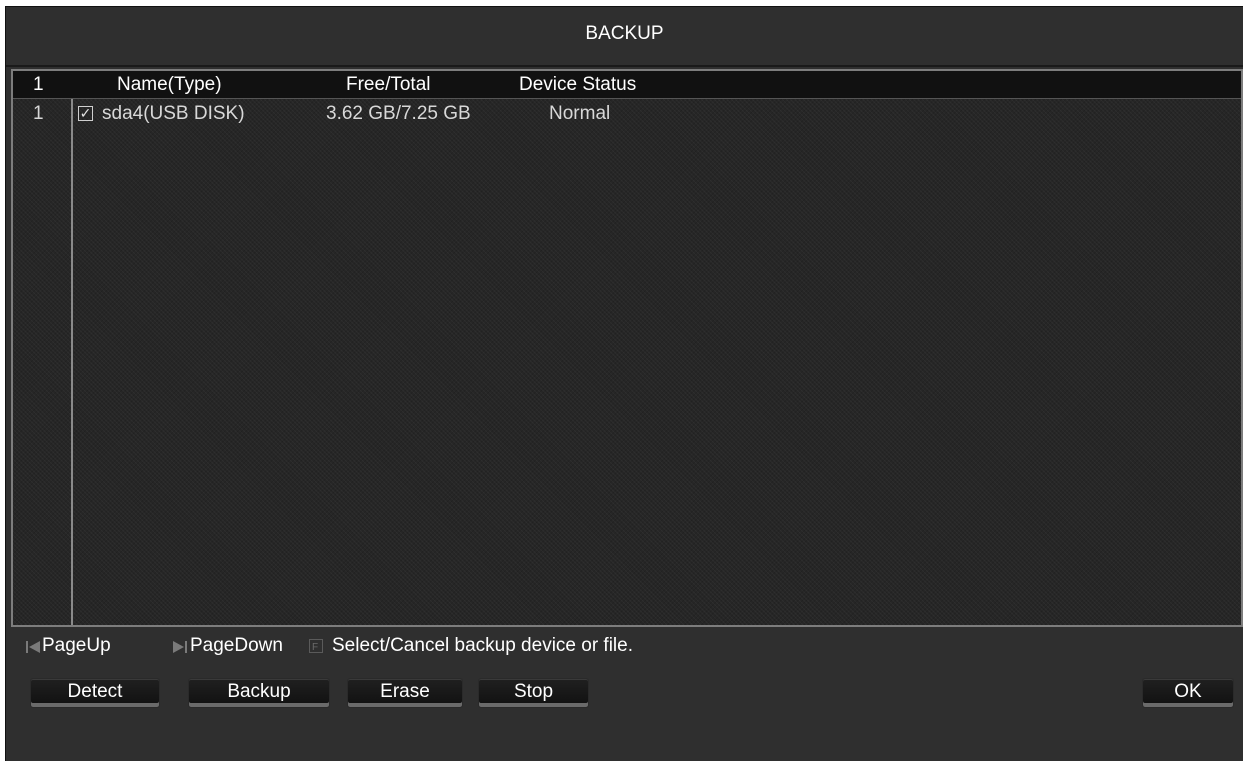 The image size is (1243, 761). Describe the element at coordinates (169, 84) in the screenshot. I see `column-header-name: Name(Type)` at that location.